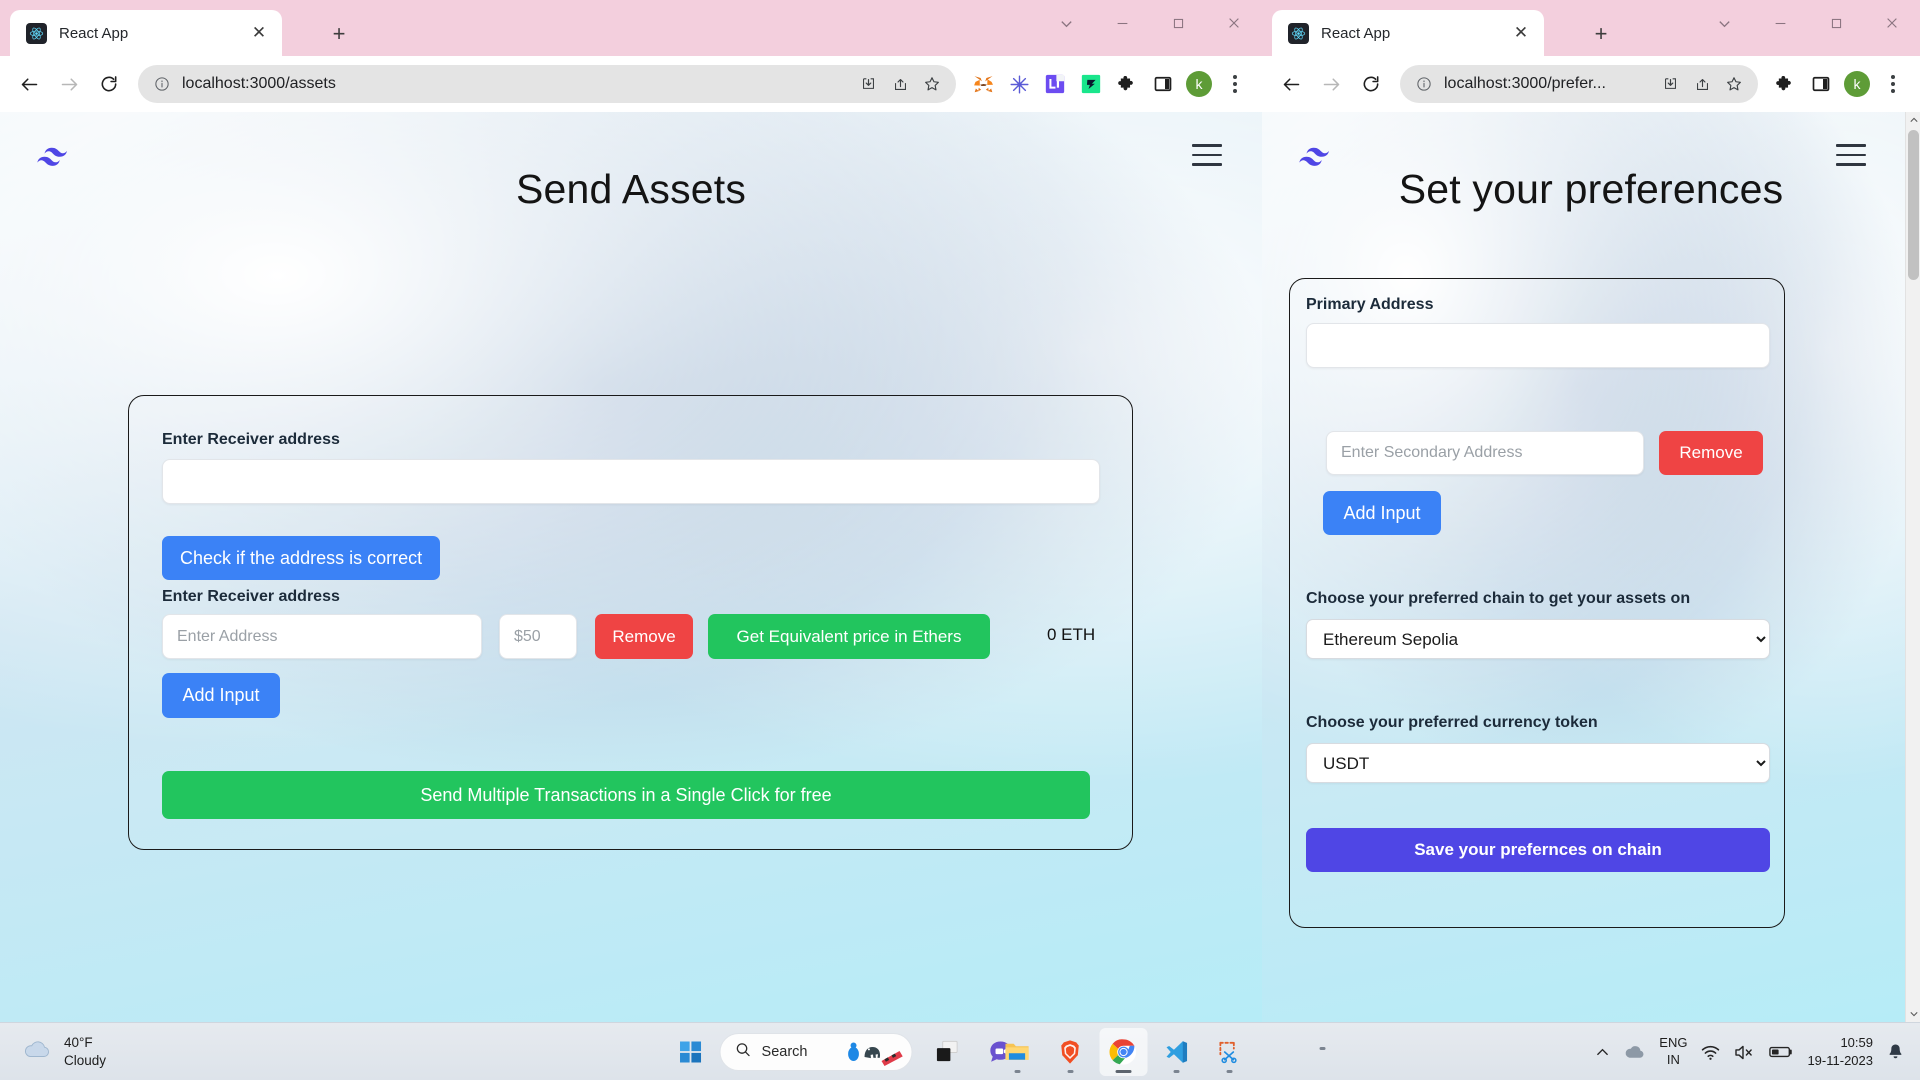  Describe the element at coordinates (1634, 1052) in the screenshot. I see `onedrive-cloud-icon` at that location.